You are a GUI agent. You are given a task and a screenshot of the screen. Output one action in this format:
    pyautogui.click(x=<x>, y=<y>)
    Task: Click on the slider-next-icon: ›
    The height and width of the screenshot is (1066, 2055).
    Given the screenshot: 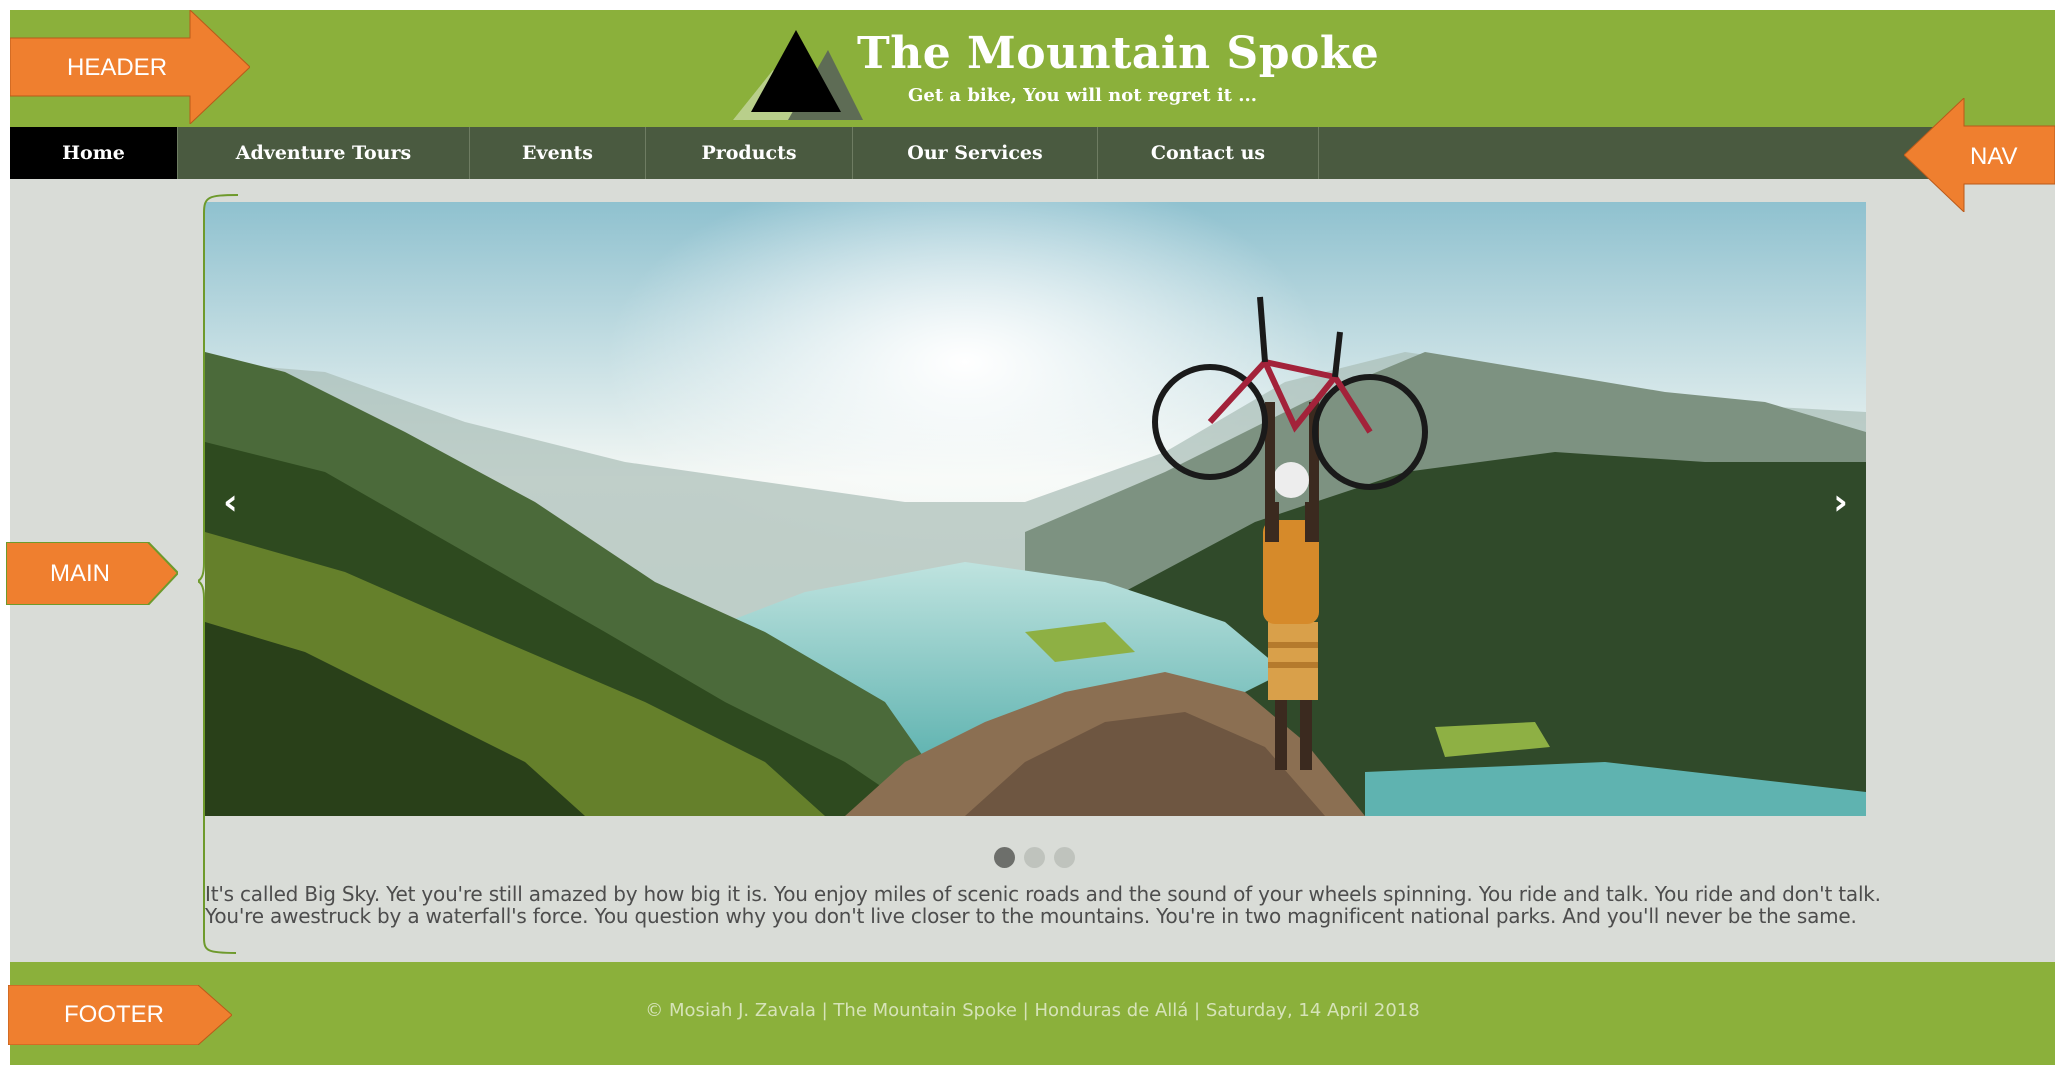 What is the action you would take?
    pyautogui.click(x=1840, y=502)
    